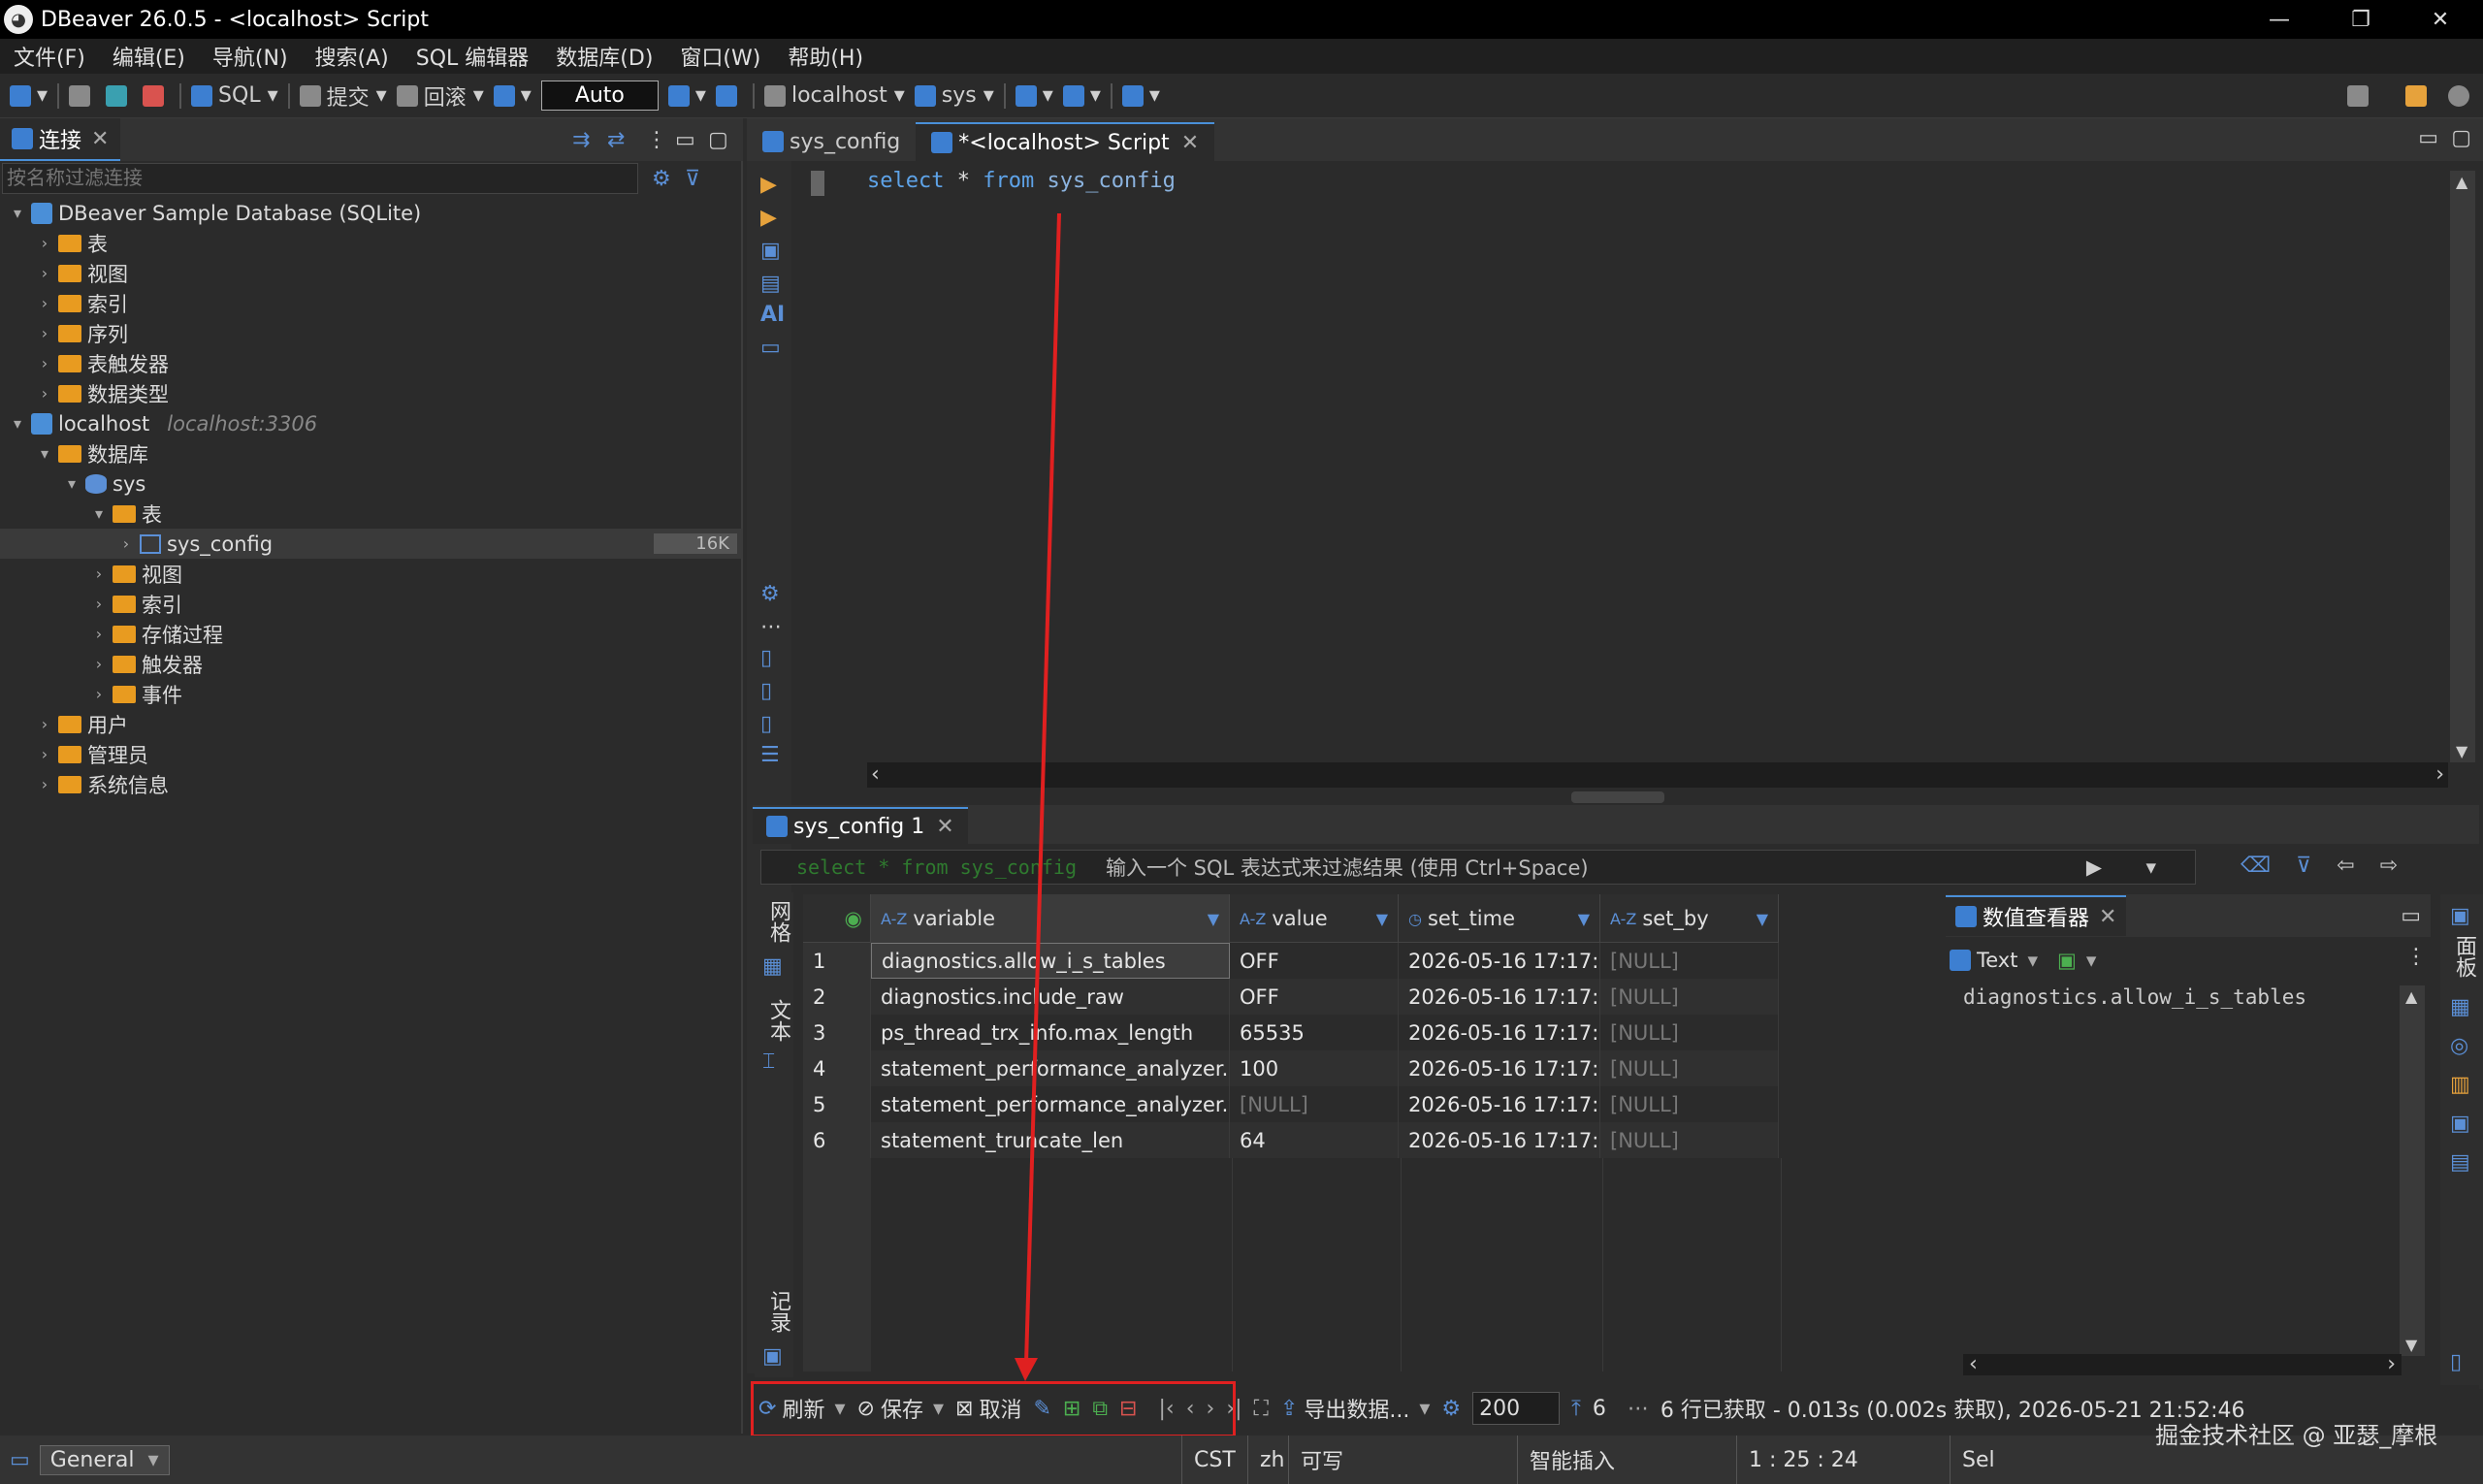 Image resolution: width=2483 pixels, height=1484 pixels. Describe the element at coordinates (2183, 1364) in the screenshot. I see `value-viewer-hscroll: ‹ ›` at that location.